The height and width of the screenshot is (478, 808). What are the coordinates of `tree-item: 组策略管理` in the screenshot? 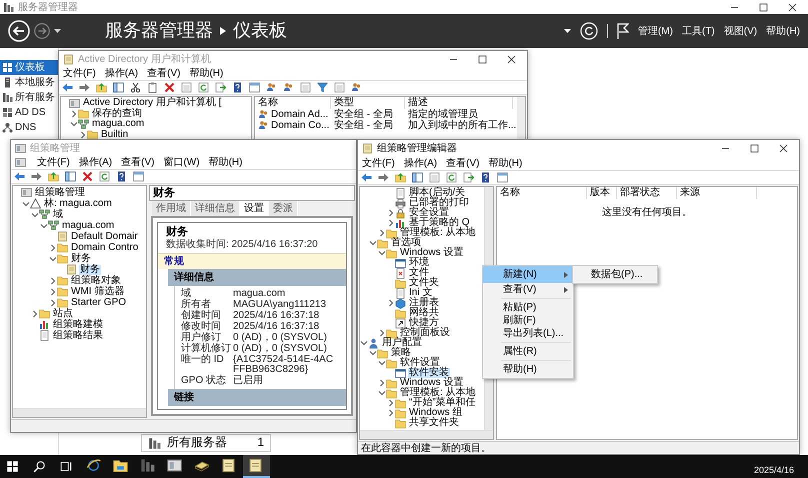 It's located at (60, 193).